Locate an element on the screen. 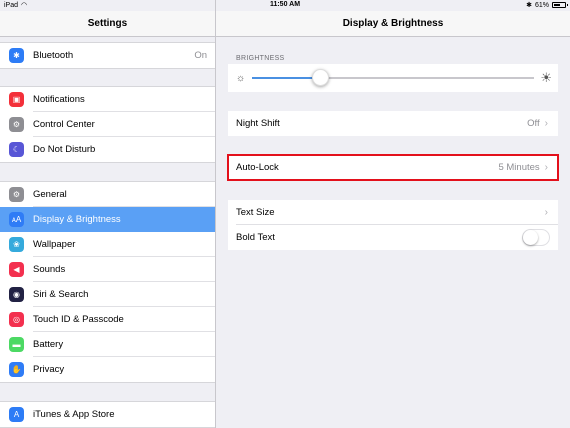  text-size-row: Text Size › is located at coordinates (393, 212).